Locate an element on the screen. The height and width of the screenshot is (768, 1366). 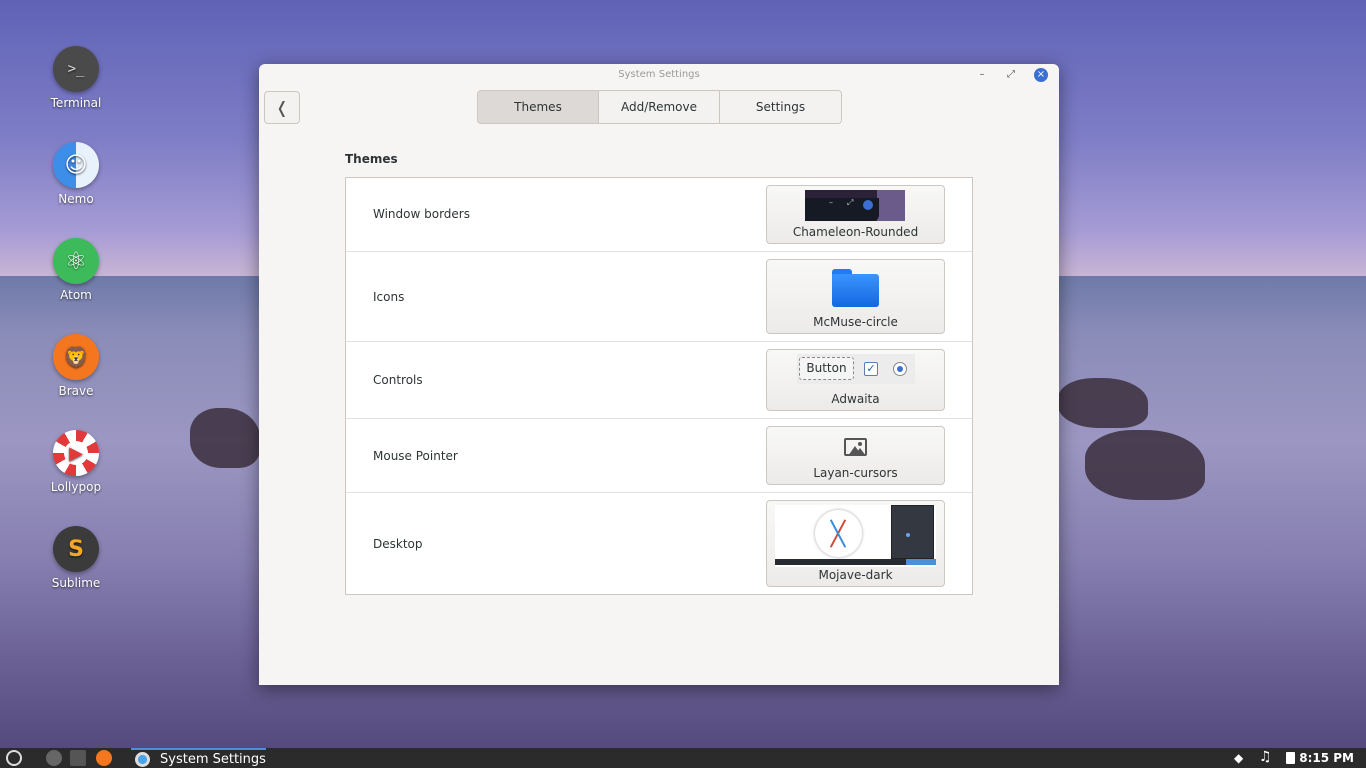
brave-icon is located at coordinates (104, 758).